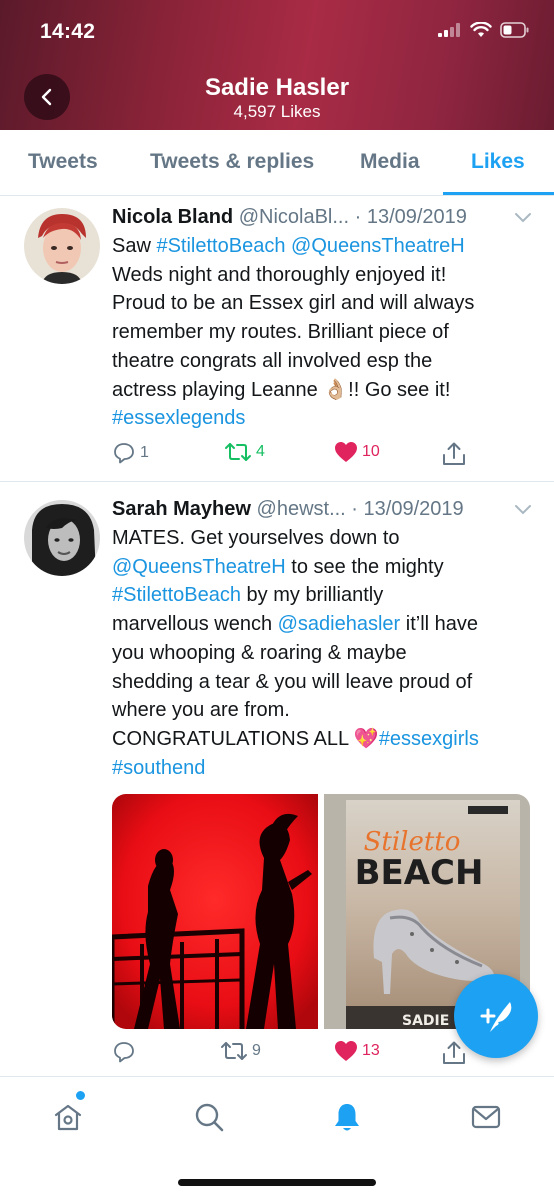 The image size is (554, 1199). I want to click on like-count: 13, so click(371, 1050).